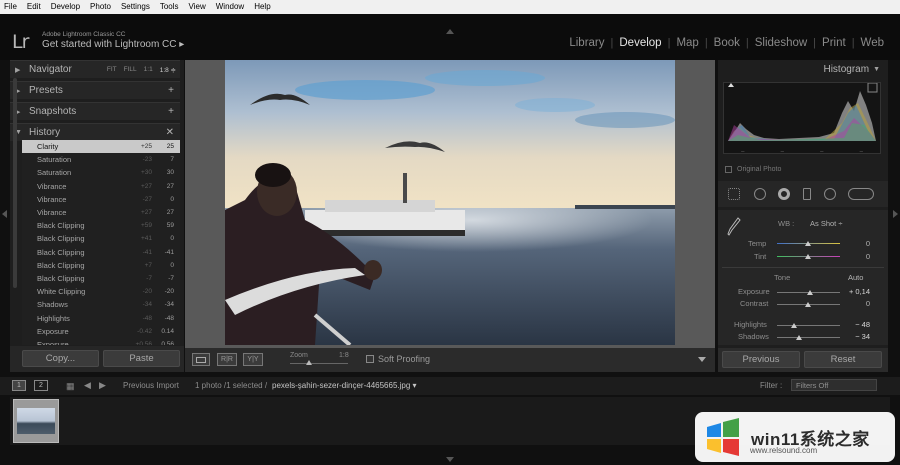 The height and width of the screenshot is (465, 900). I want to click on navigator-fill: FILL, so click(130, 70).